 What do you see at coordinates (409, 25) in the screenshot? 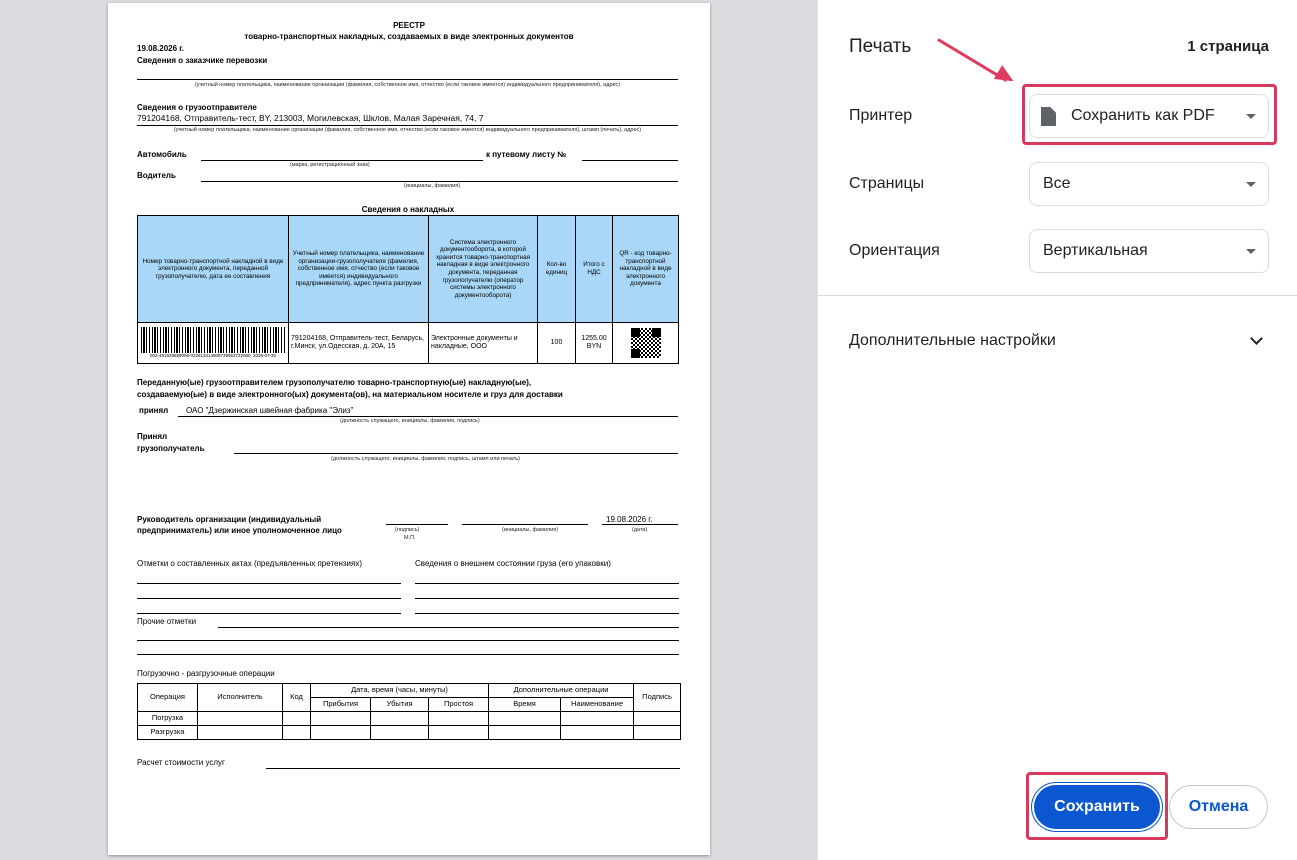
I see `doc-title: РЕЕСТР` at bounding box center [409, 25].